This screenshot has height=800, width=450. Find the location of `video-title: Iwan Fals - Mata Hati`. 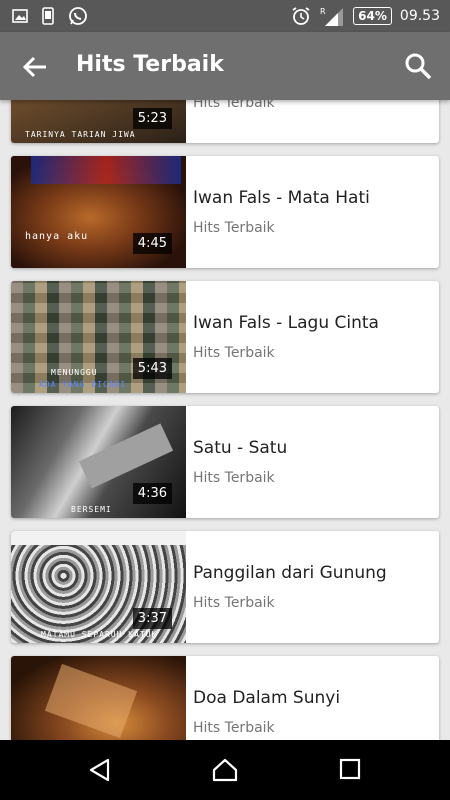

video-title: Iwan Fals - Mata Hati is located at coordinates (281, 198).